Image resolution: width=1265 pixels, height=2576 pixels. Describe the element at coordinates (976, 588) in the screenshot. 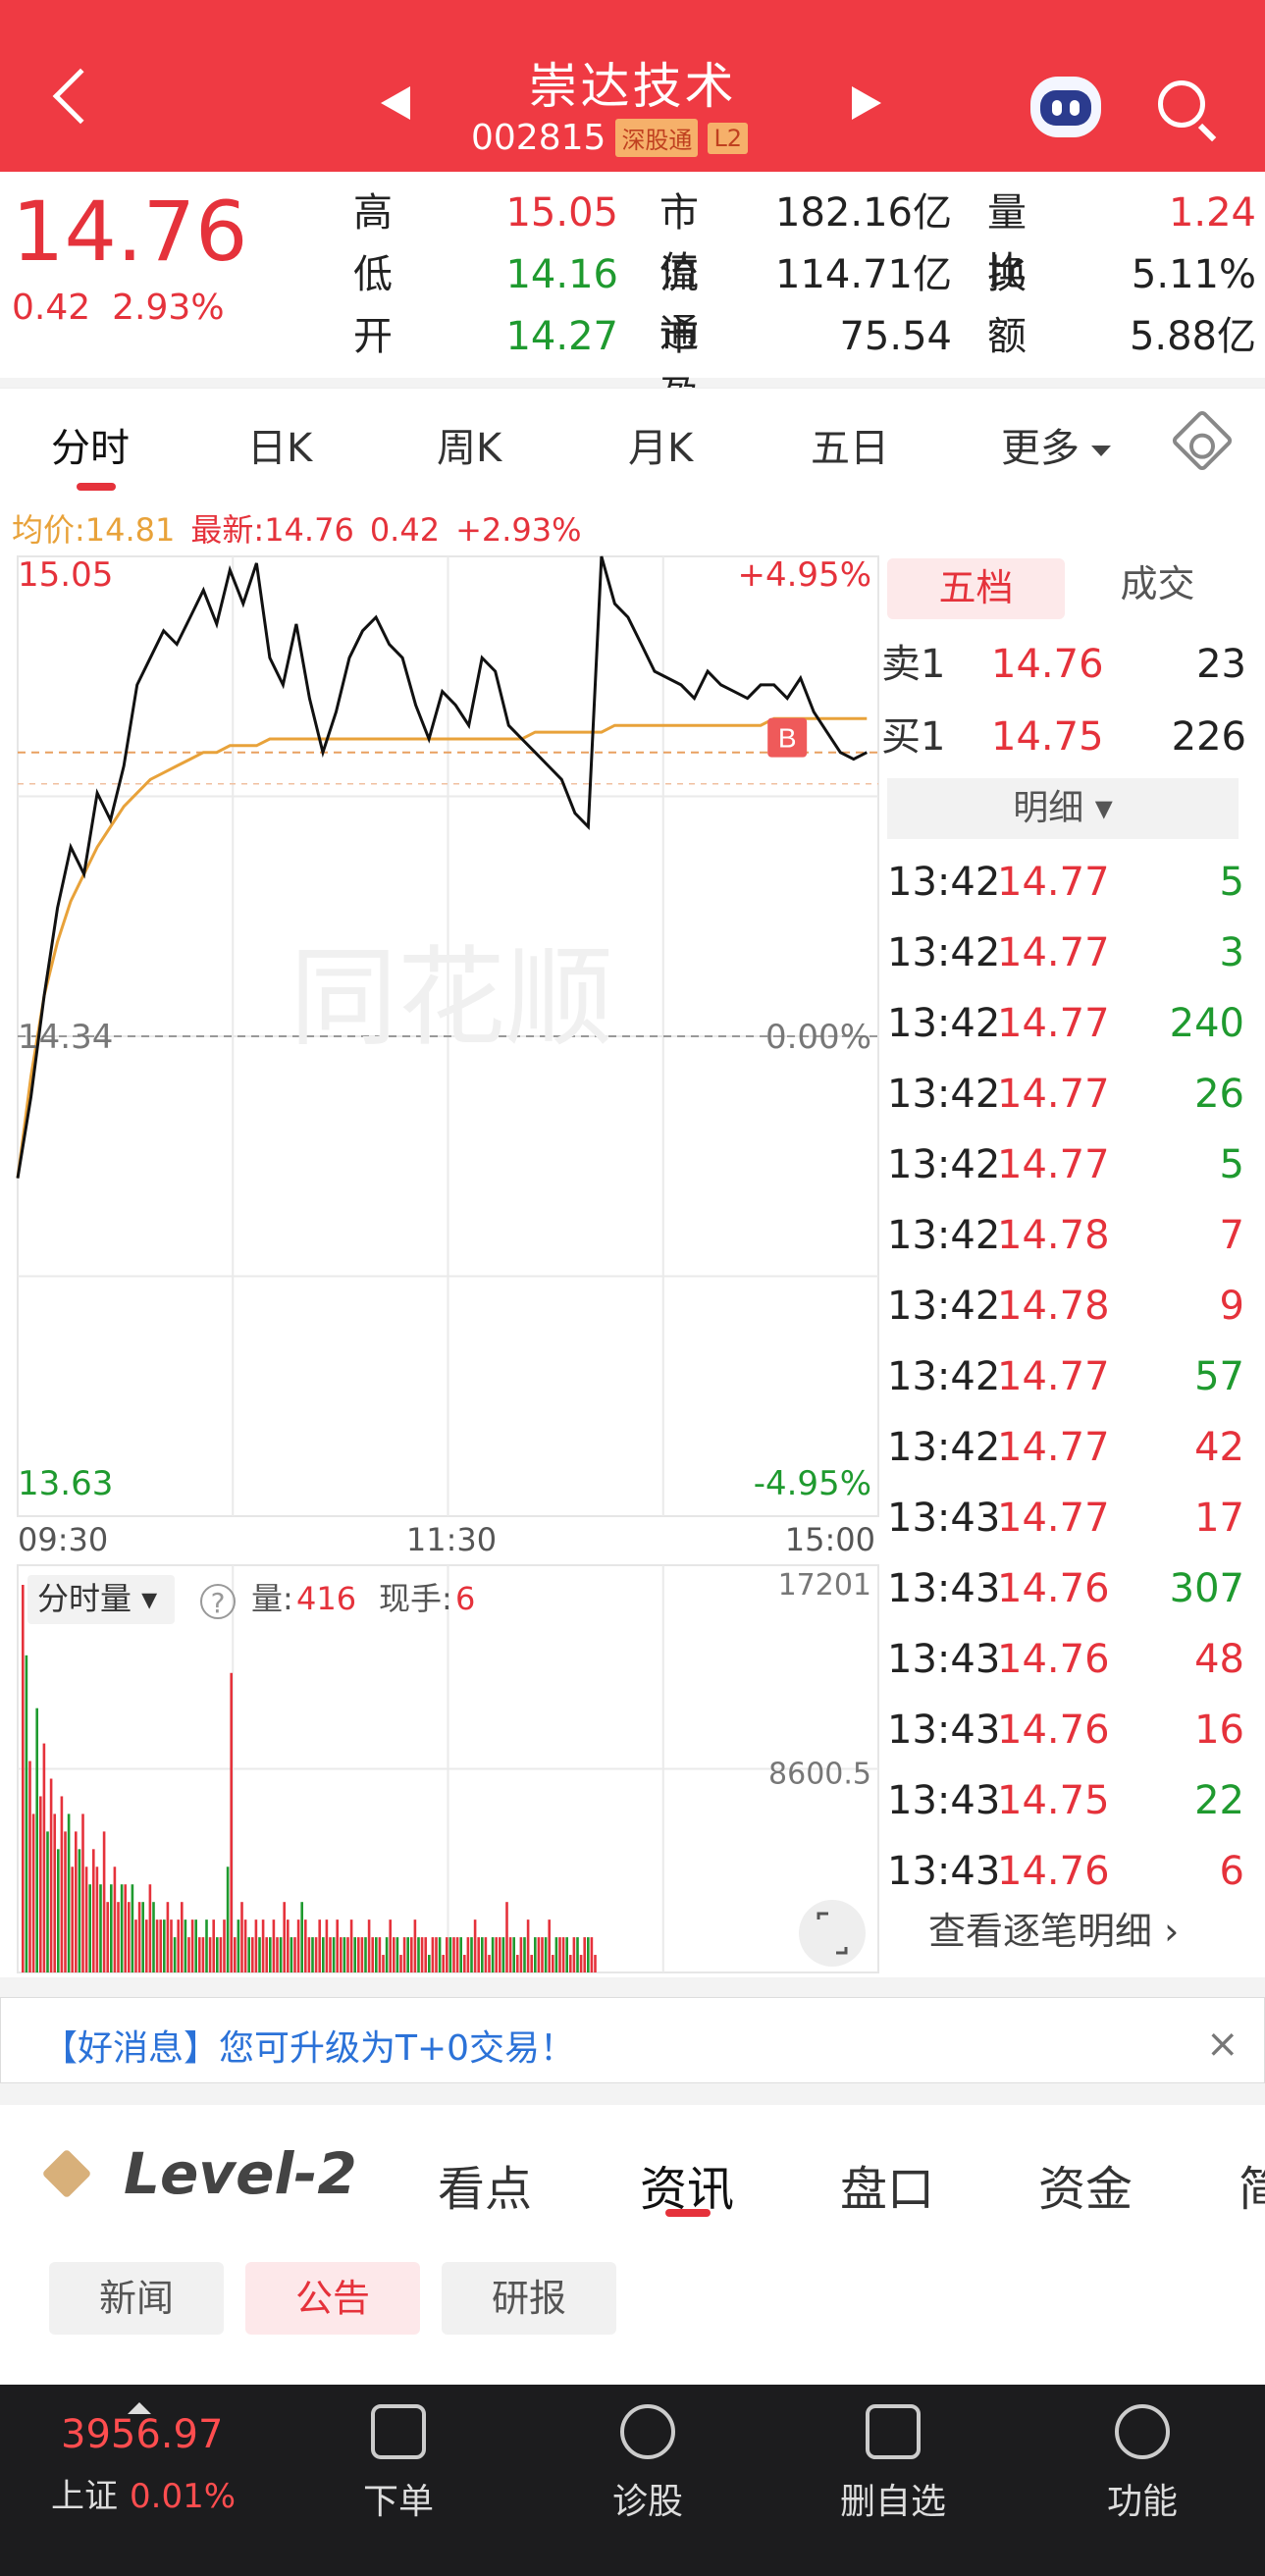

I see `tab-five-levels: 五档` at that location.